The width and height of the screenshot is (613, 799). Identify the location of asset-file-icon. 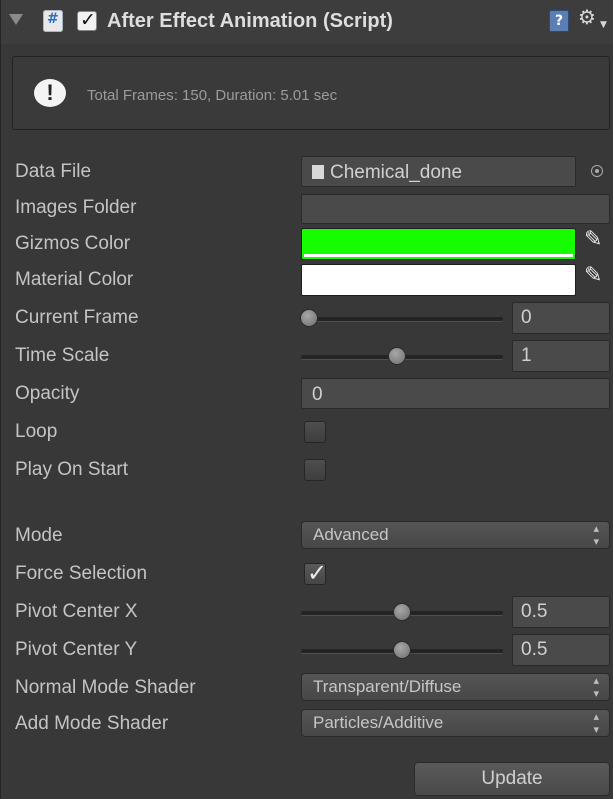
(318, 172).